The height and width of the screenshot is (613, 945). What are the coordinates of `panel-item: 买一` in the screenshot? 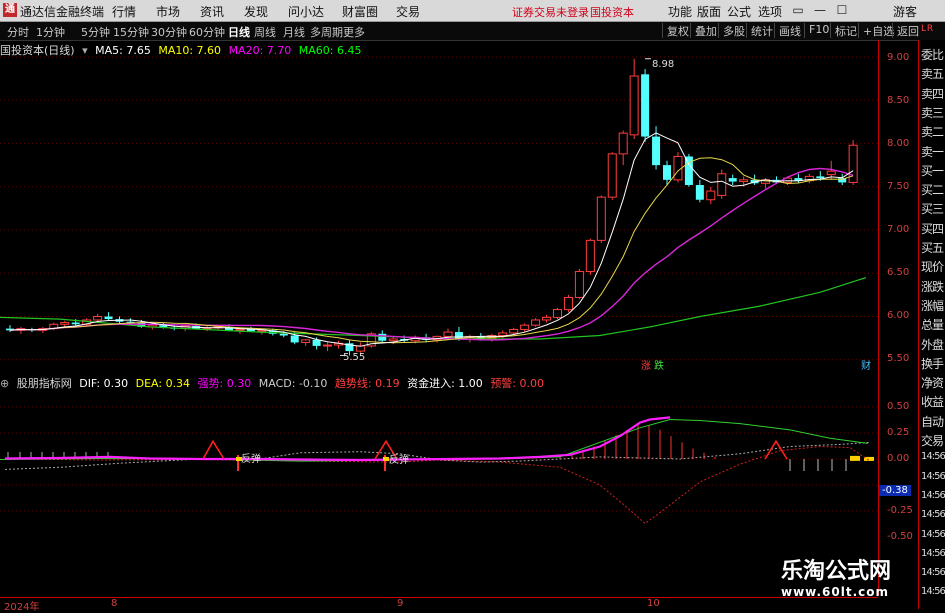 It's located at (932, 170).